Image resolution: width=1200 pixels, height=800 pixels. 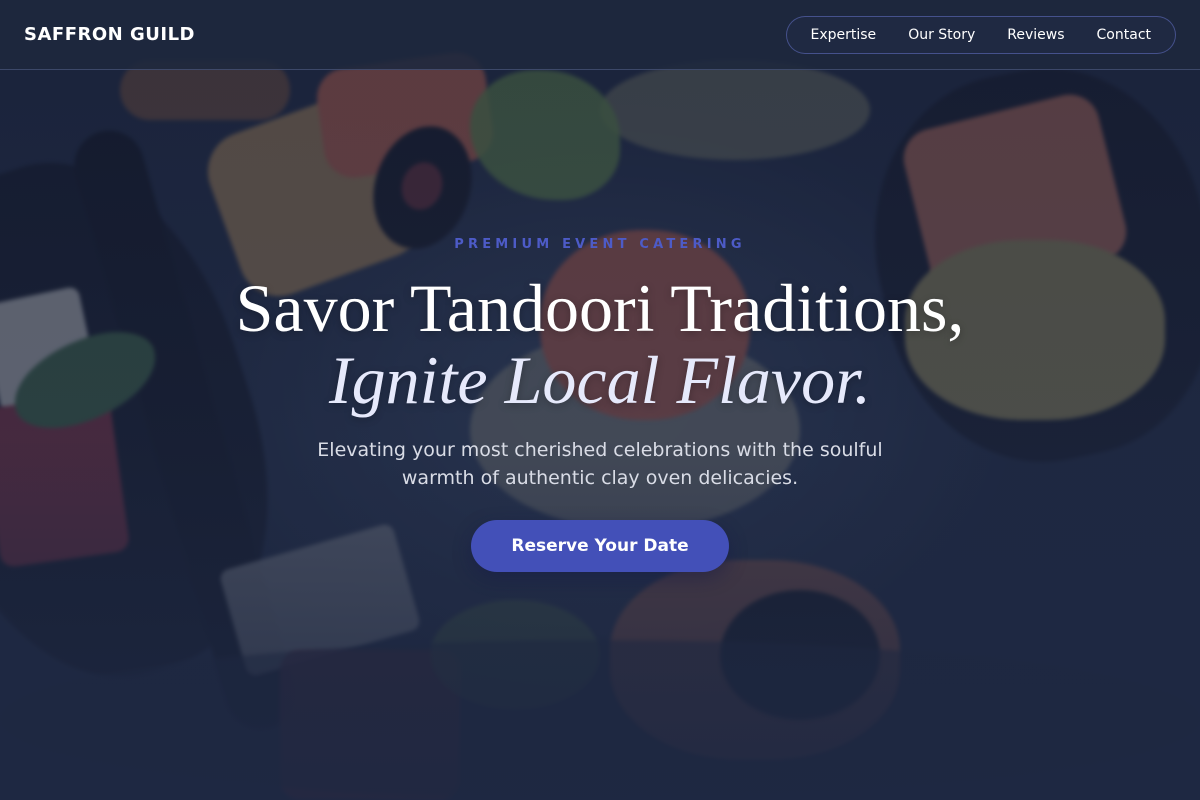 What do you see at coordinates (941, 35) in the screenshot?
I see `nav-link-our-story: Our Story` at bounding box center [941, 35].